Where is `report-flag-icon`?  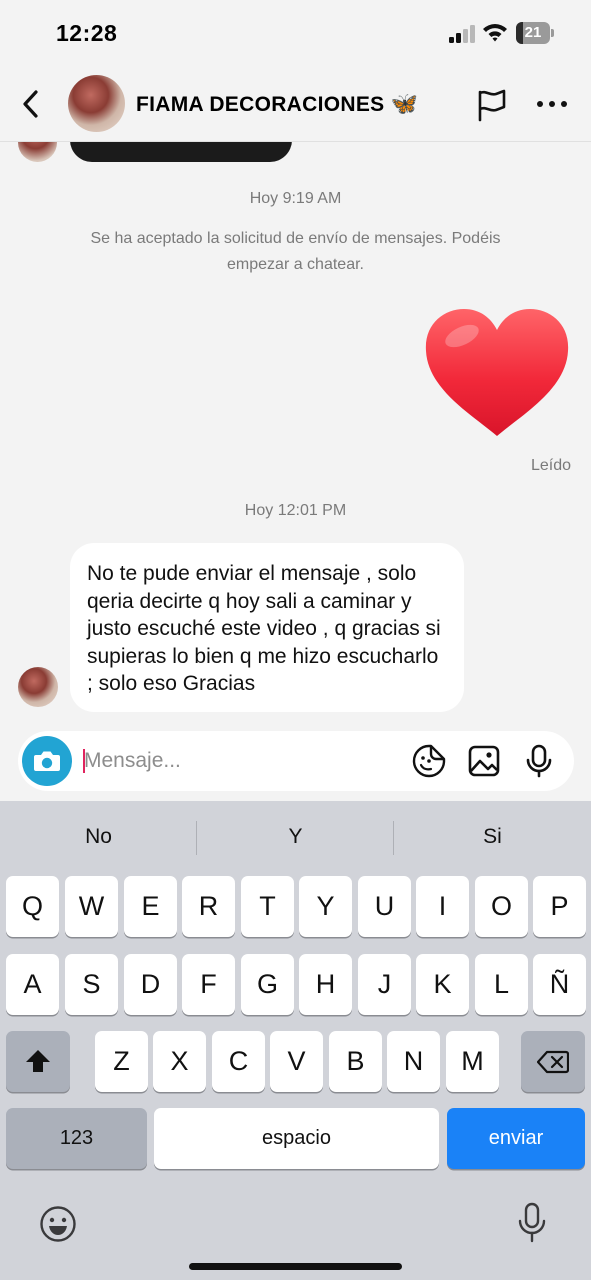 report-flag-icon is located at coordinates (491, 105).